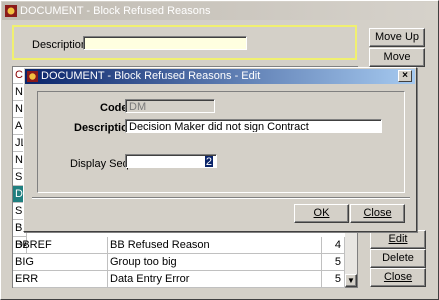 The width and height of the screenshot is (439, 300). I want to click on display-seq-label: Display Seq., so click(101, 164).